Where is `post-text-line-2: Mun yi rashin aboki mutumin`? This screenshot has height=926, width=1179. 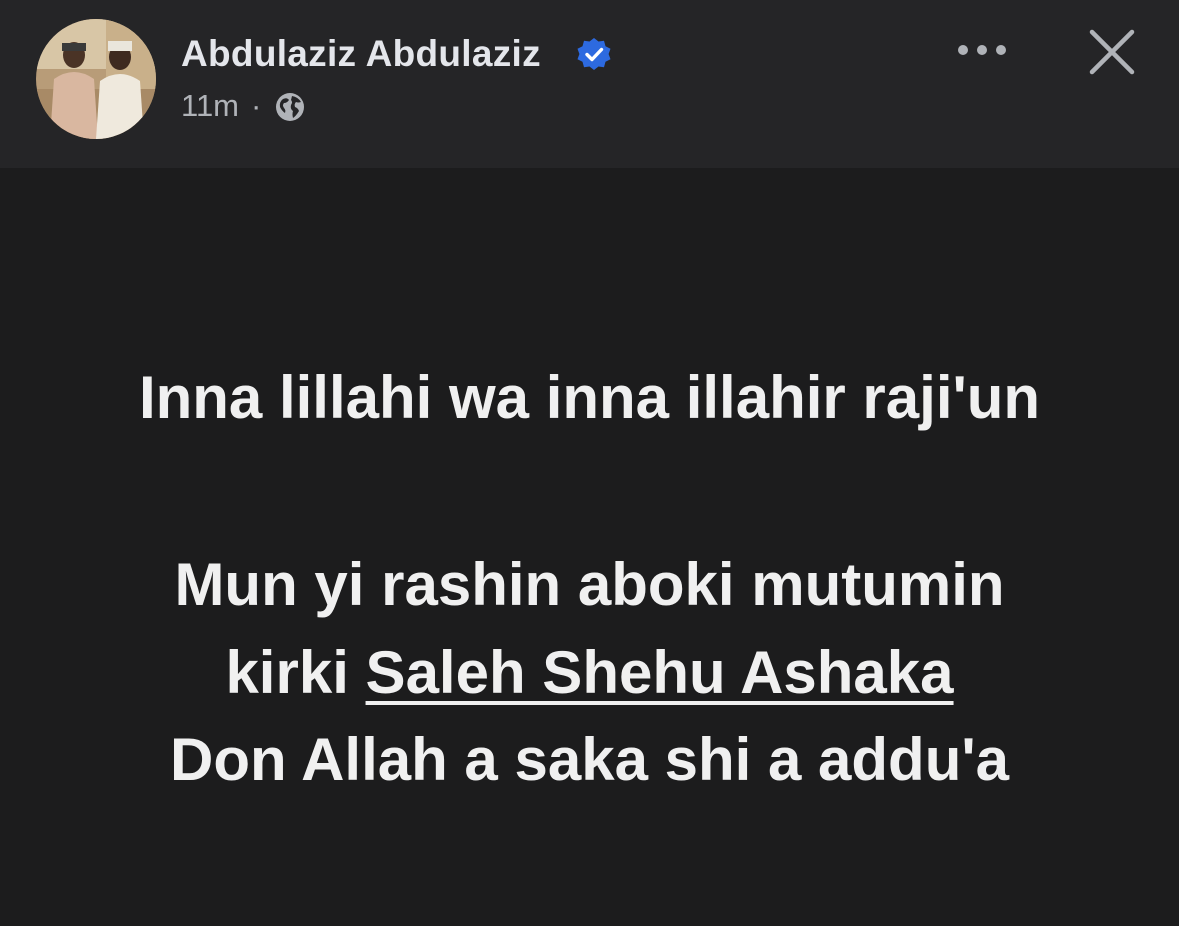 post-text-line-2: Mun yi rashin aboki mutumin is located at coordinates (589, 584).